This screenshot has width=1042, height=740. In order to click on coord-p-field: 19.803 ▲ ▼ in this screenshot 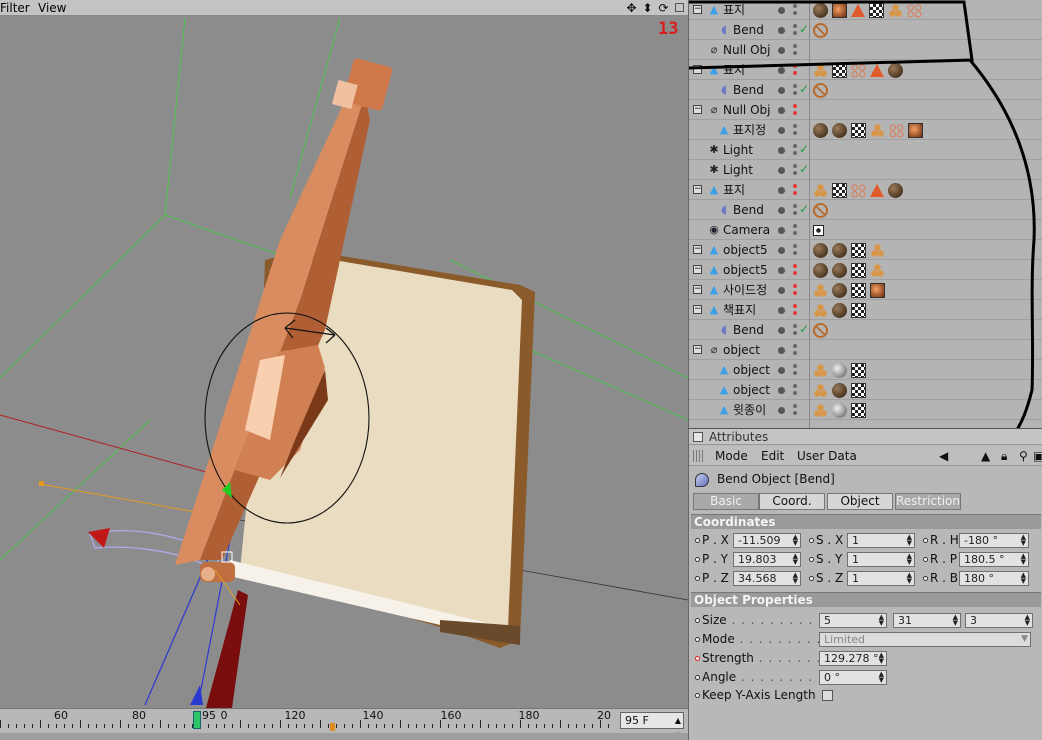, I will do `click(767, 559)`.